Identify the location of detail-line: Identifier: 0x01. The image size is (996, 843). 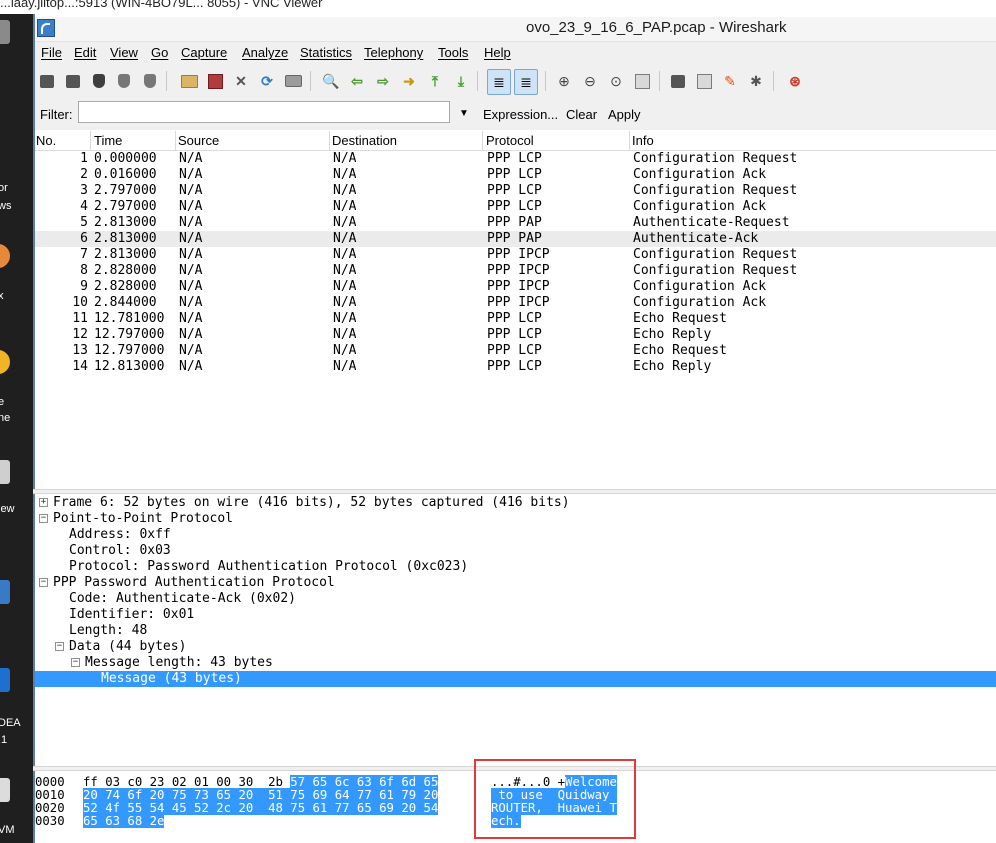
(515, 615).